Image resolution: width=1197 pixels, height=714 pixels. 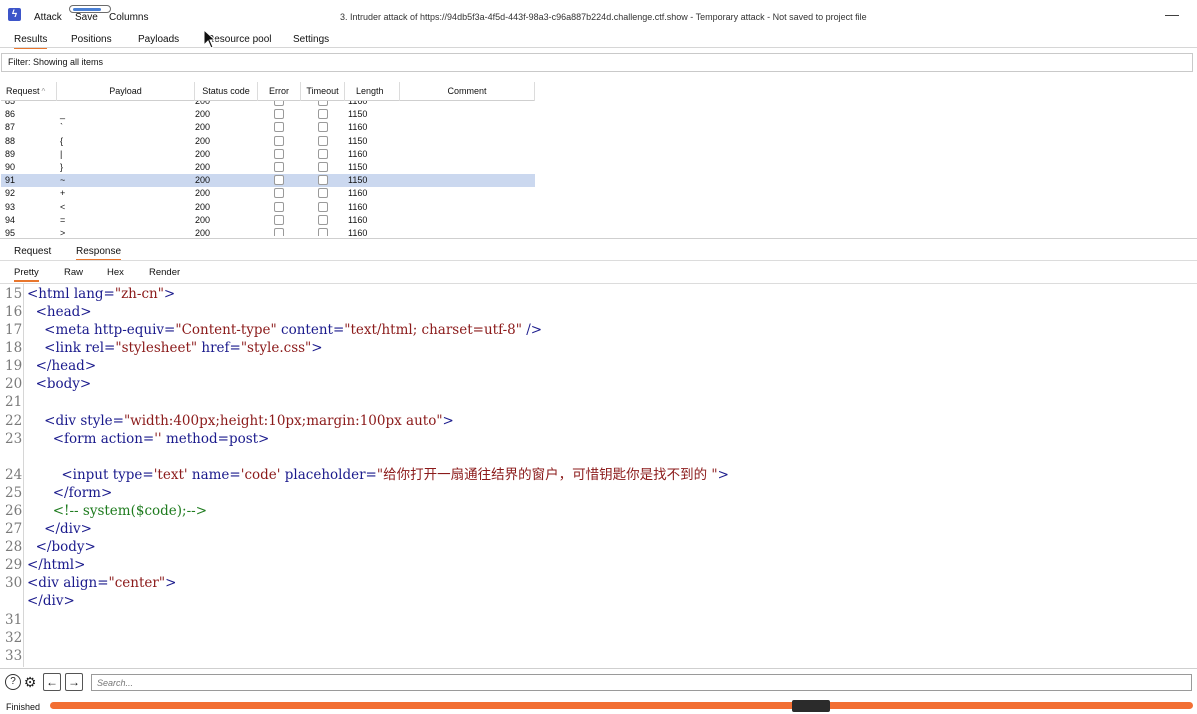 What do you see at coordinates (226, 91) in the screenshot?
I see `column-header-status-code: Status code` at bounding box center [226, 91].